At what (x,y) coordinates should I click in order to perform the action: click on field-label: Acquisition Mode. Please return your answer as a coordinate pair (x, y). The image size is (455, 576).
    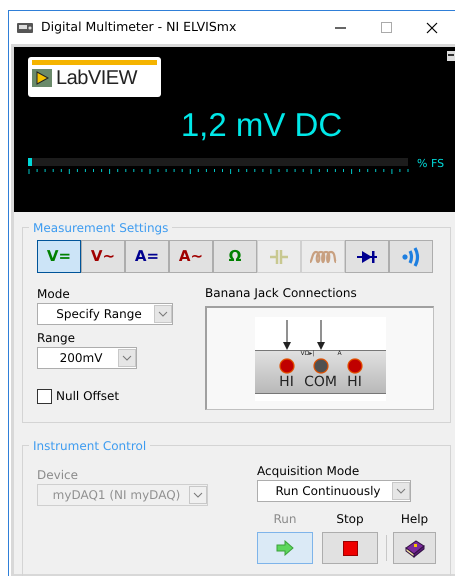
    Looking at the image, I should click on (308, 471).